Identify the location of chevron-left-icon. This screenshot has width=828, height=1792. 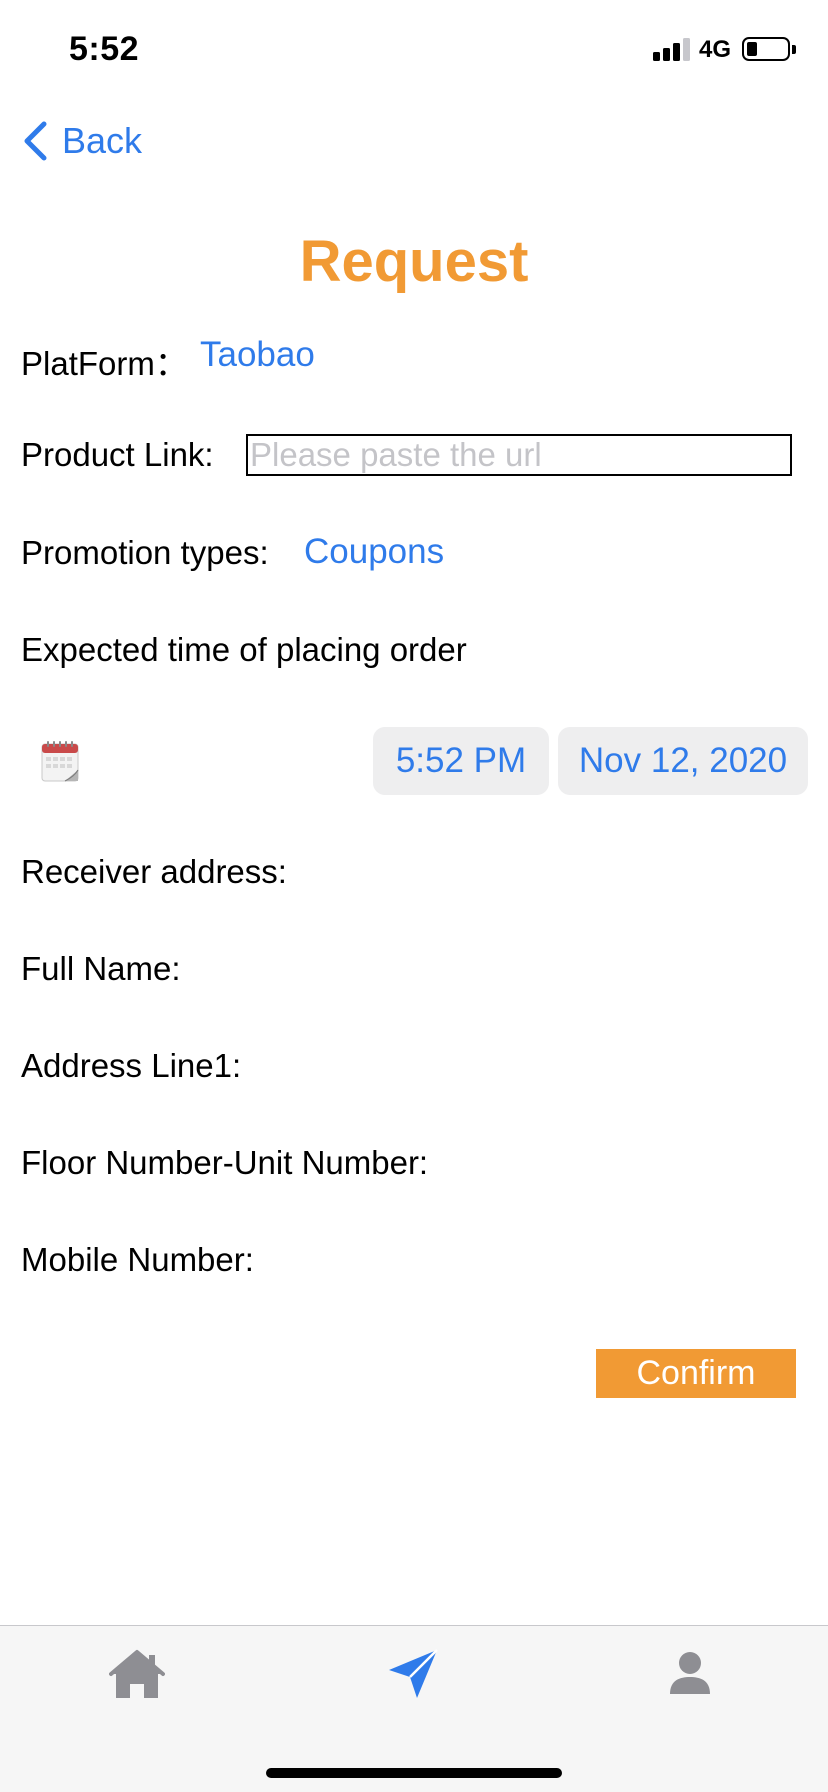
(35, 141).